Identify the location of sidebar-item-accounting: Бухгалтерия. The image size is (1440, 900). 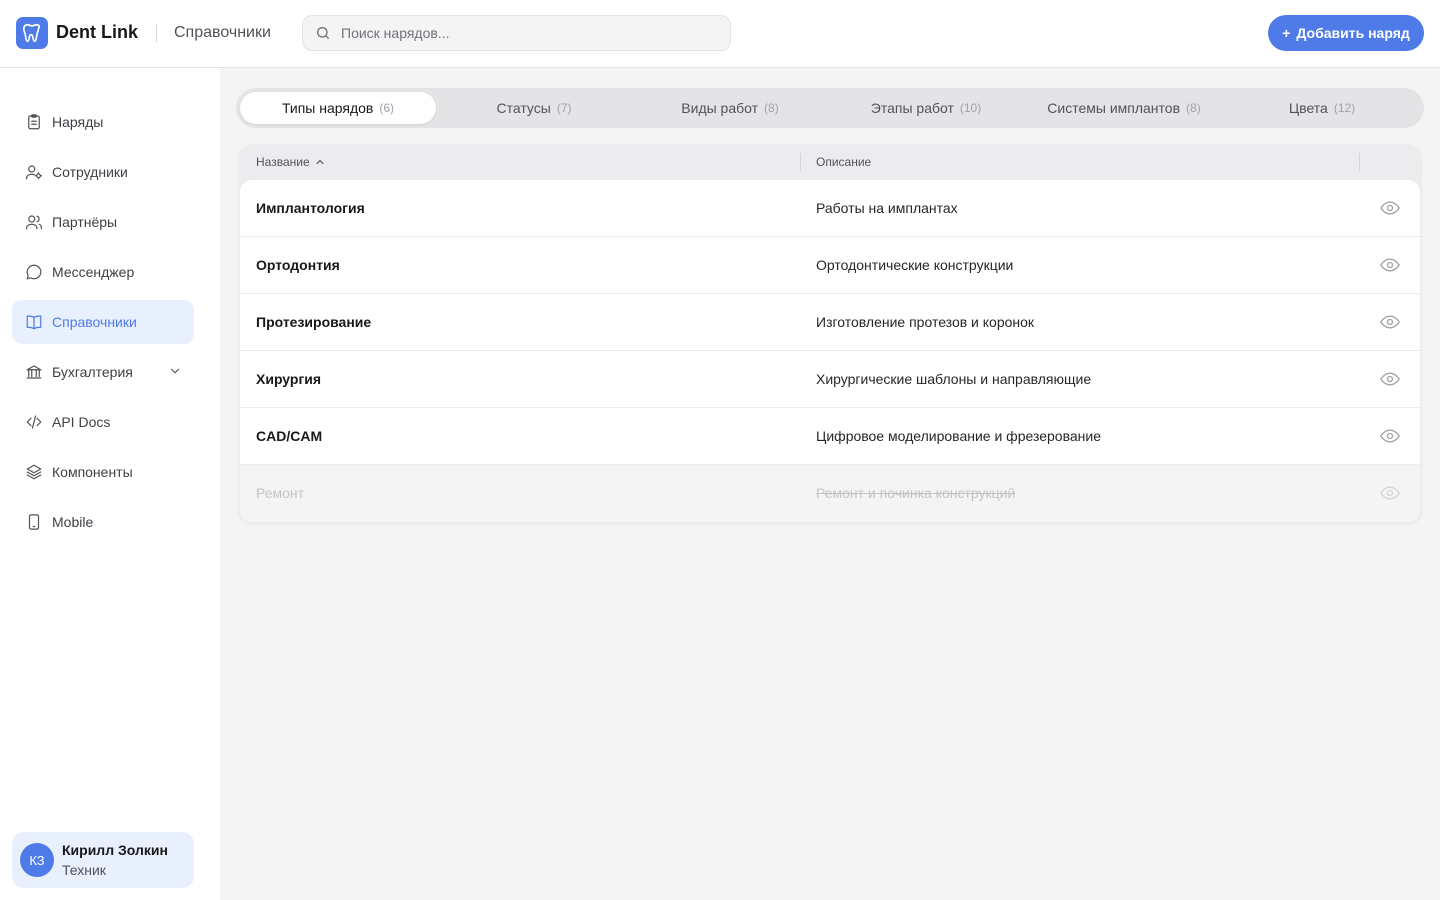
(103, 372).